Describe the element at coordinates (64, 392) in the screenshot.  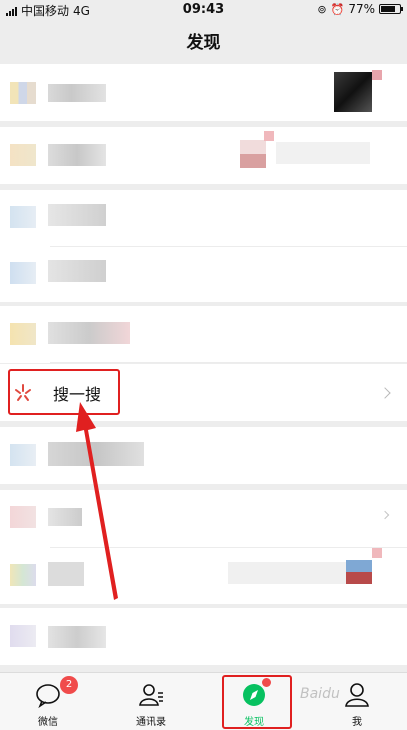
I see `annotation-box-search` at that location.